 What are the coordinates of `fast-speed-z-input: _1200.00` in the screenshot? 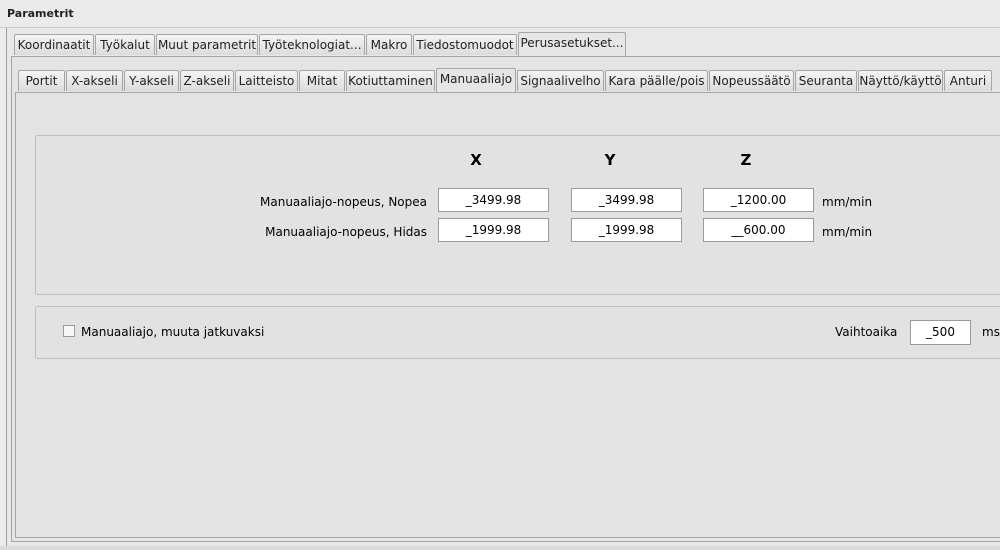 It's located at (758, 200).